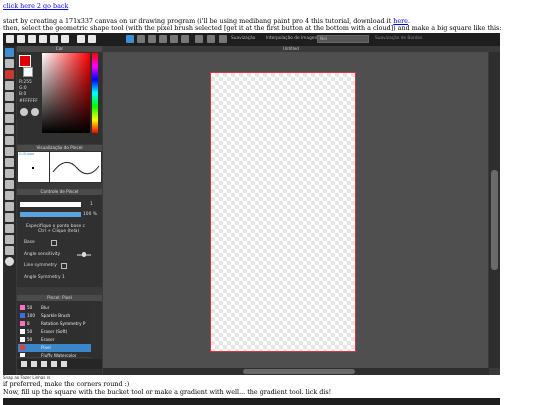 The height and width of the screenshot is (405, 540). I want to click on vertical-scrollbar, so click(494, 210).